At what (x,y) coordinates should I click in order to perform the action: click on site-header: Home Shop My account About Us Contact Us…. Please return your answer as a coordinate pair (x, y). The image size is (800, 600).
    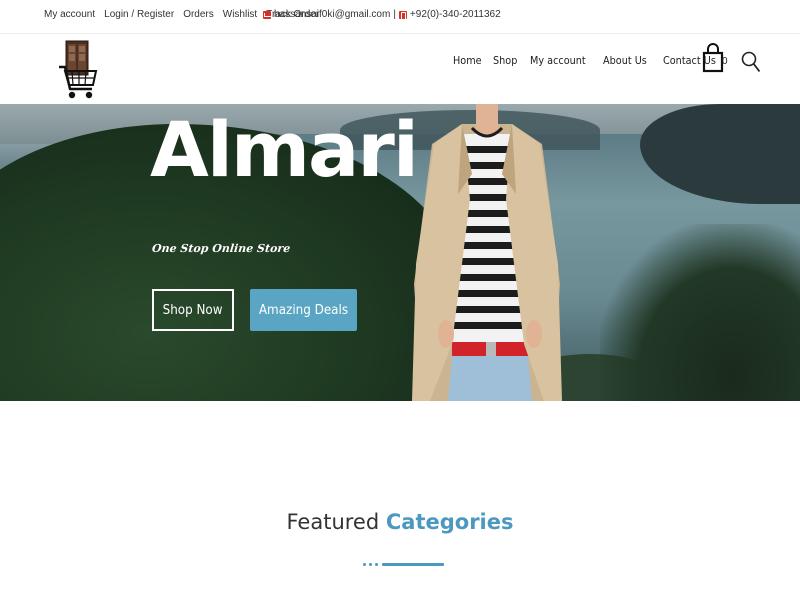
    Looking at the image, I should click on (400, 69).